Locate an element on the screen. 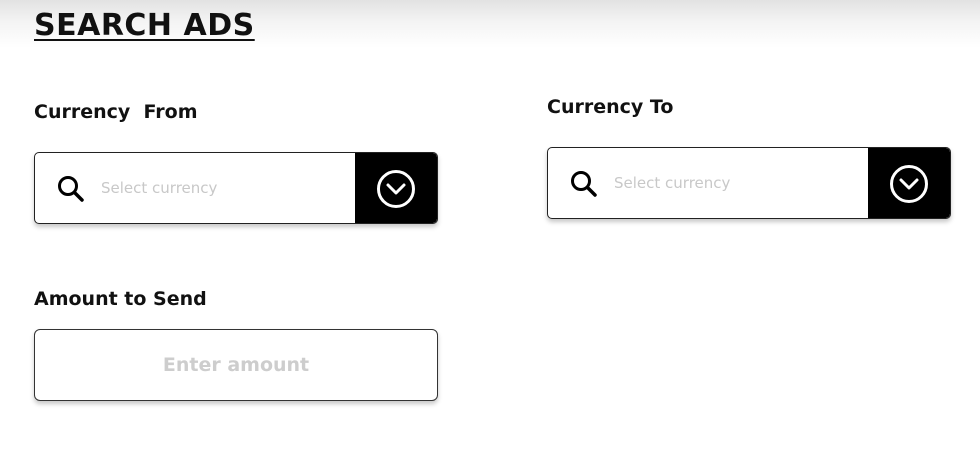  currency-to-dropdown-button is located at coordinates (909, 183).